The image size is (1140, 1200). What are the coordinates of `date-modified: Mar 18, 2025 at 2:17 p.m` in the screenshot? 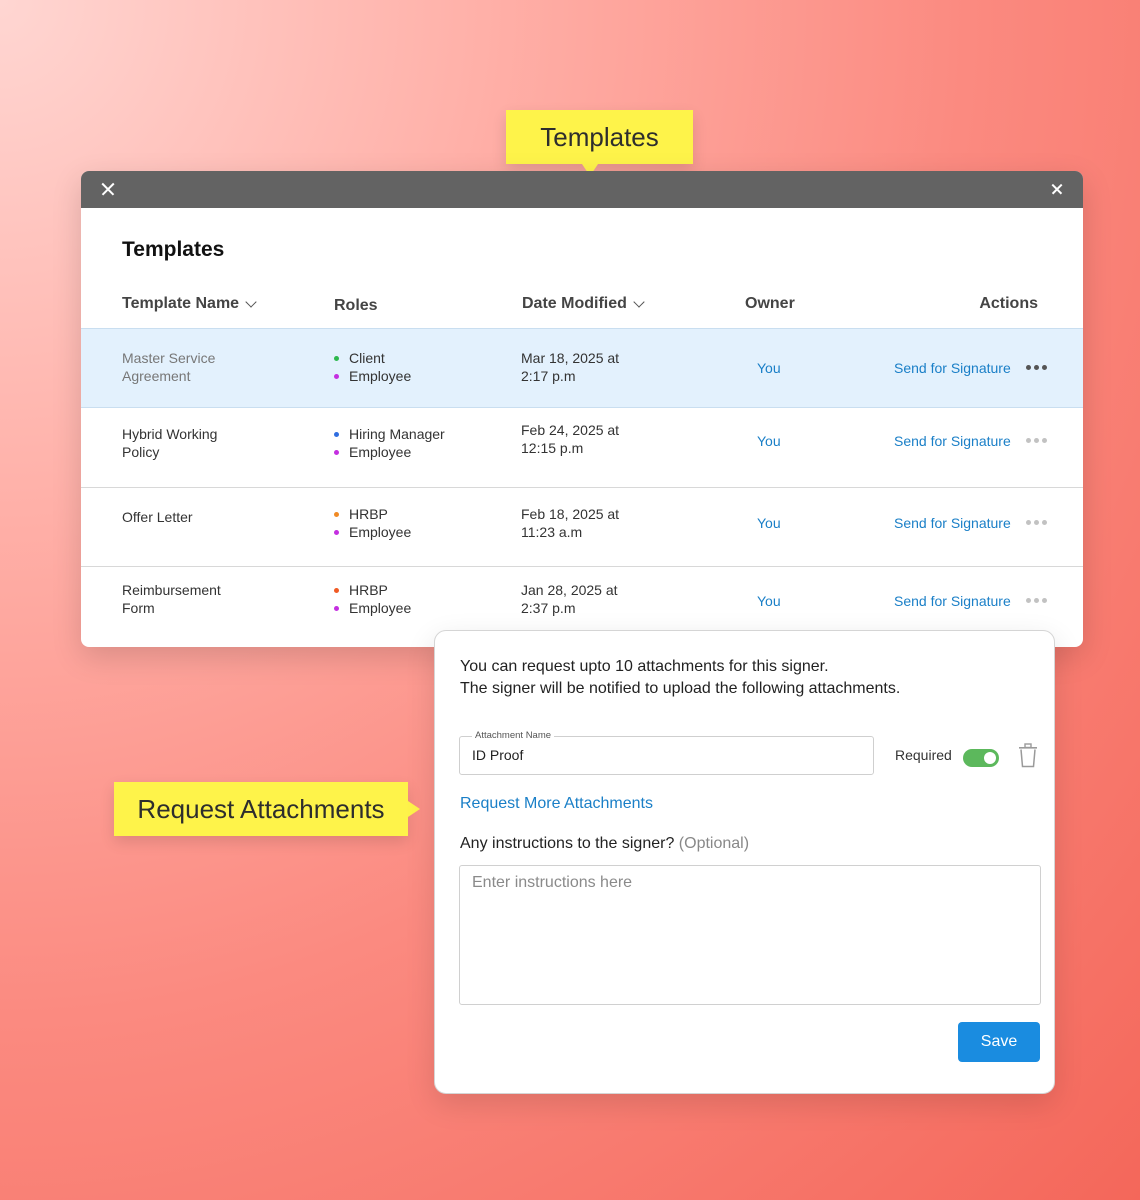 It's located at (586, 367).